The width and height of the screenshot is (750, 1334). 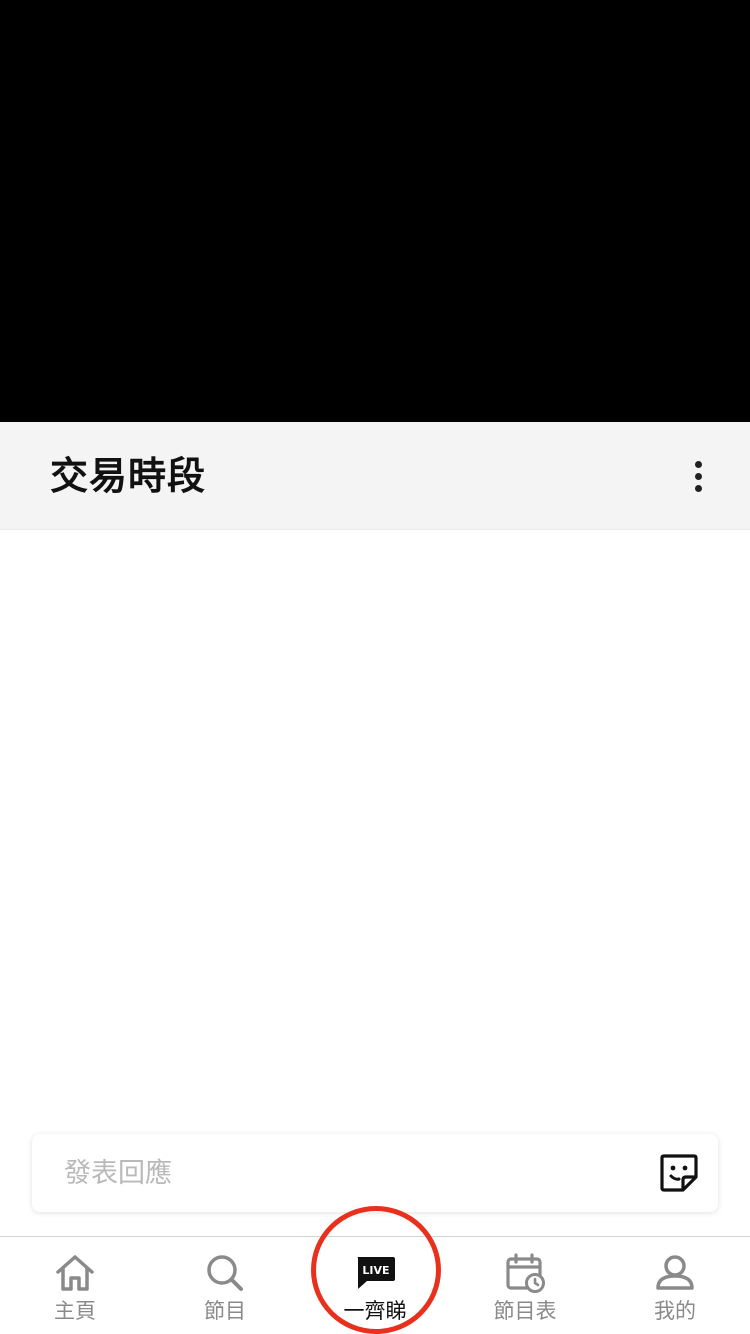 What do you see at coordinates (375, 1311) in the screenshot?
I see `tab-label: 一齊睇` at bounding box center [375, 1311].